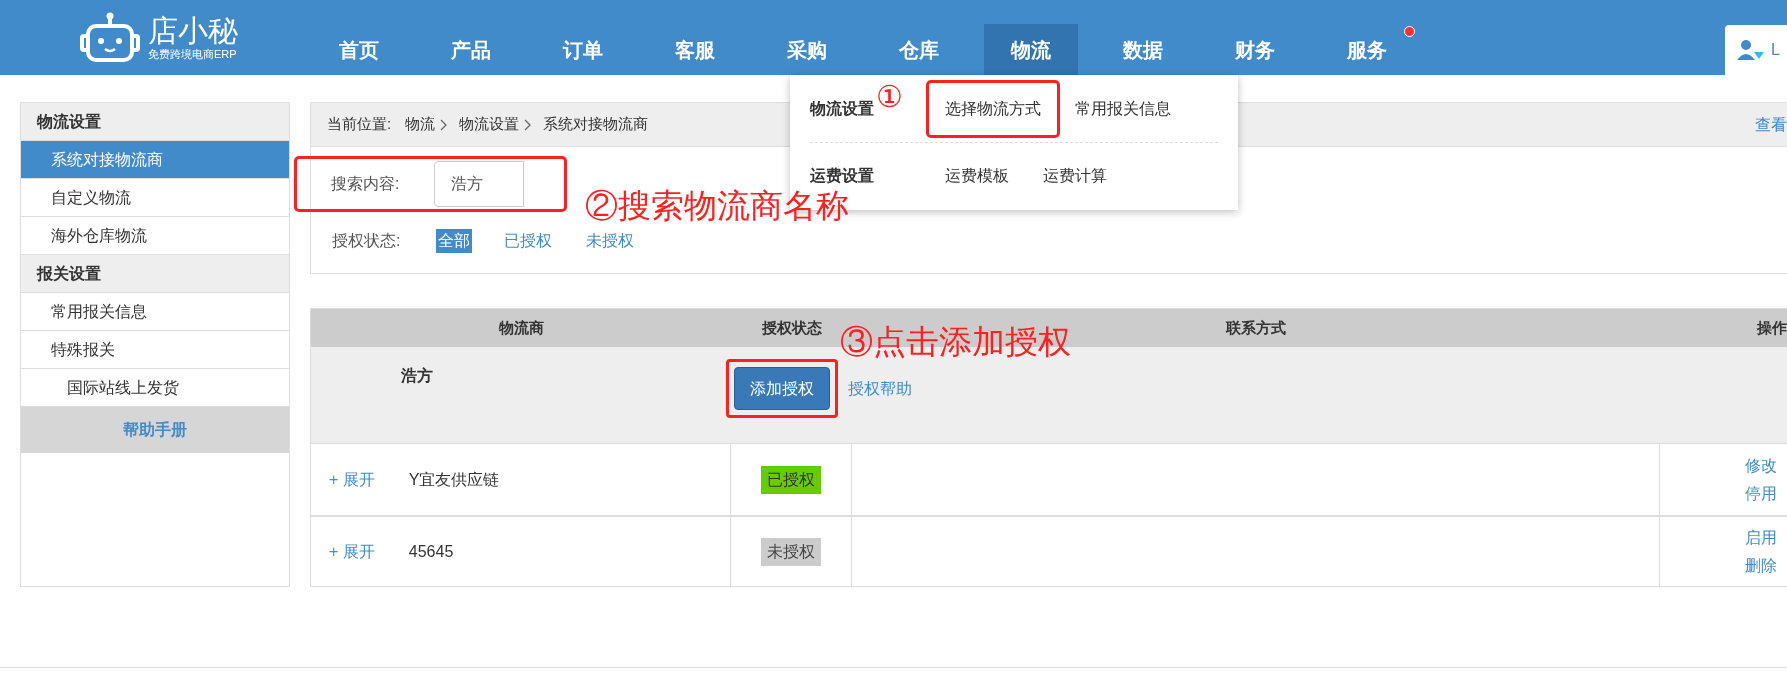  What do you see at coordinates (880, 388) in the screenshot?
I see `authorization-help-link: 授权帮助` at bounding box center [880, 388].